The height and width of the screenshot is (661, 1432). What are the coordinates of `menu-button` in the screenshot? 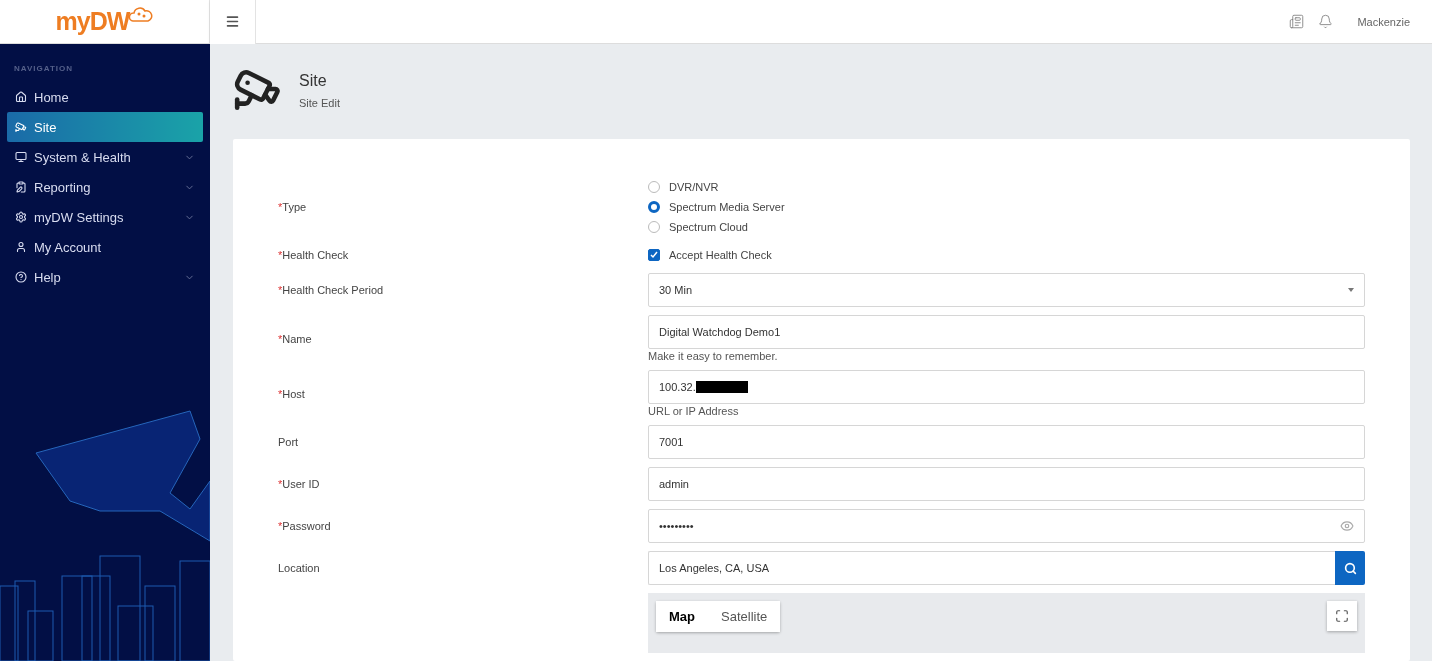 It's located at (233, 22).